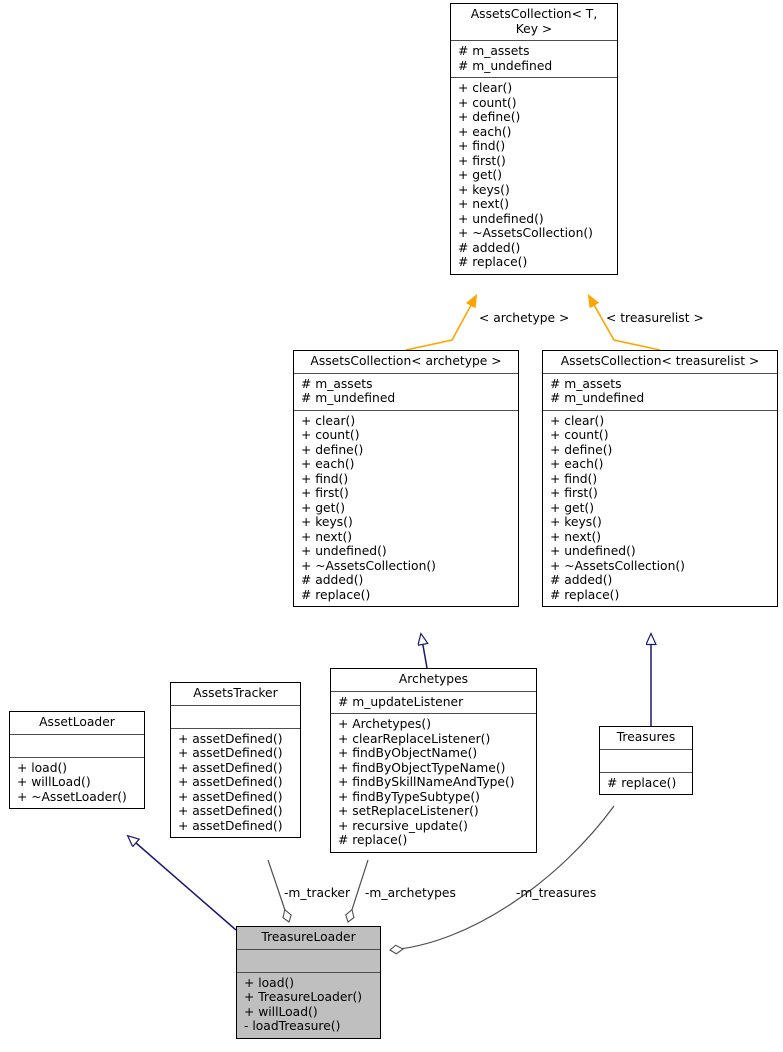 Image resolution: width=783 pixels, height=1052 pixels. Describe the element at coordinates (72, 796) in the screenshot. I see `class-operation: + ~AssetLoader()` at that location.